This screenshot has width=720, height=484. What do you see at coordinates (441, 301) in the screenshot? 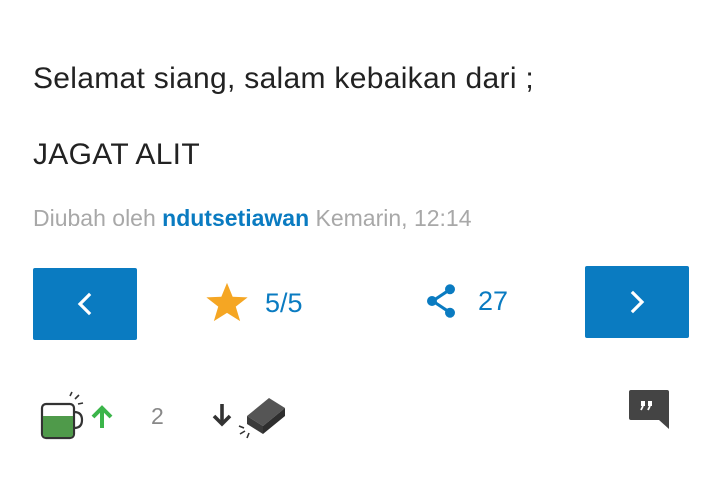
I see `share-icon` at bounding box center [441, 301].